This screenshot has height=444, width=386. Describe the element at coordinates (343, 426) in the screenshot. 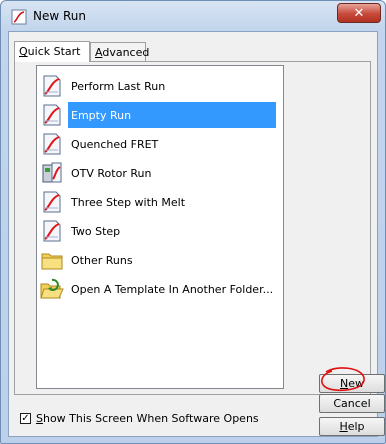

I see `help-button-accel: H` at that location.